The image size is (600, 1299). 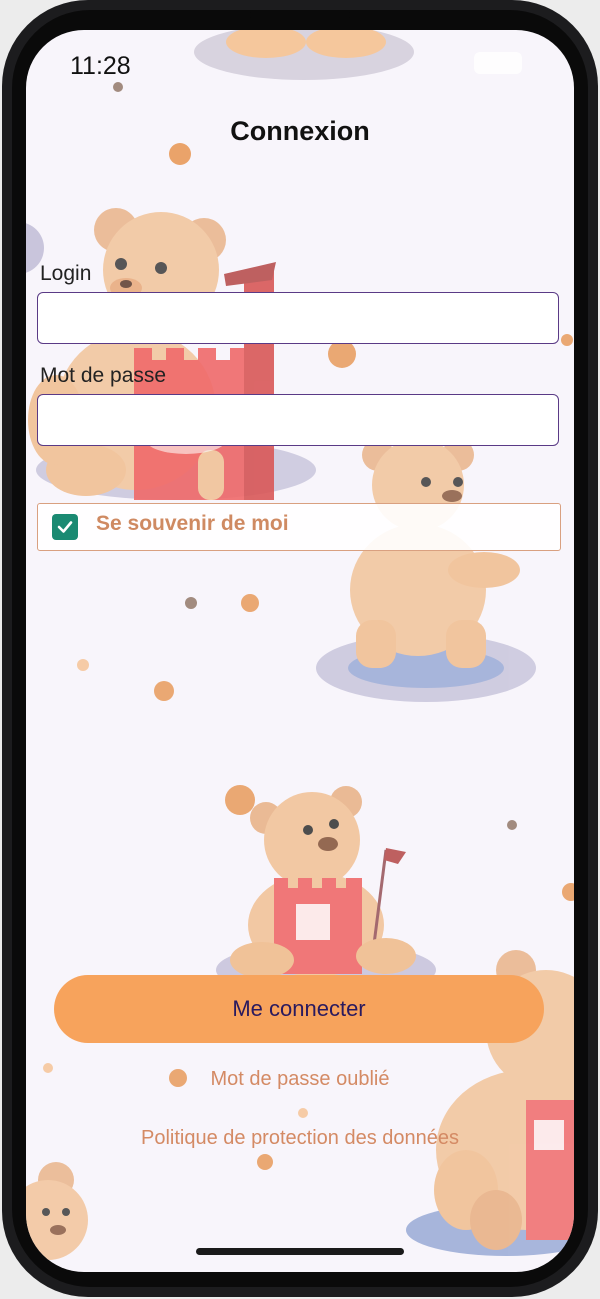 I want to click on status-time: 11:28, so click(x=100, y=66).